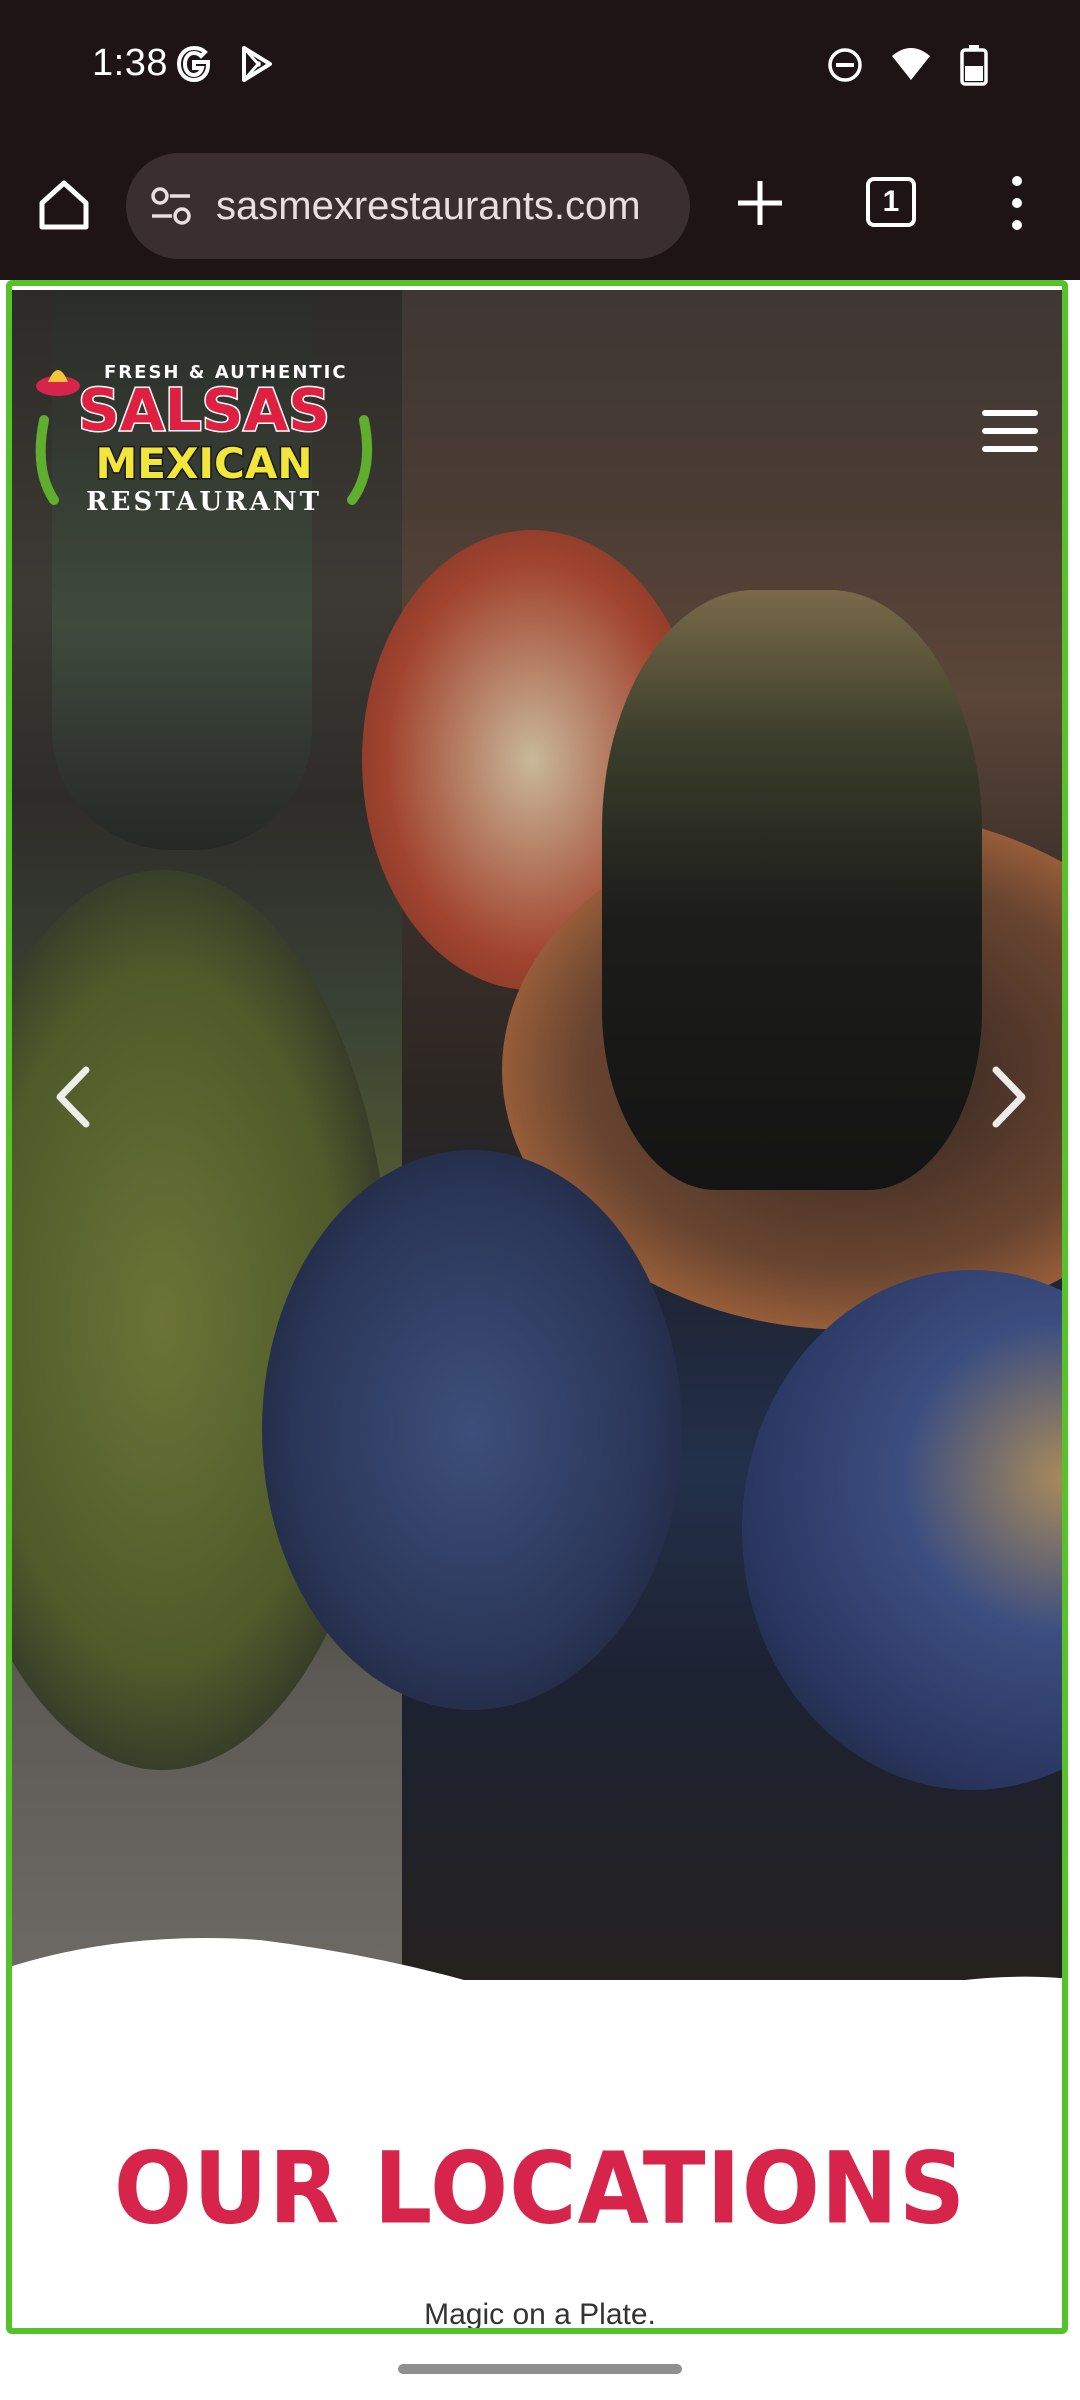 This screenshot has width=1080, height=2400. I want to click on tab-count: 1, so click(891, 202).